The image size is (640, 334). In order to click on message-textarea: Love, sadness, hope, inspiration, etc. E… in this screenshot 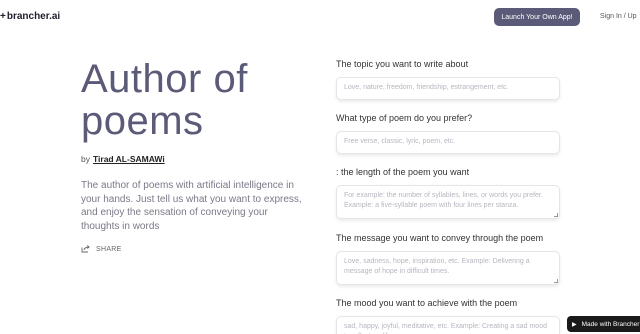, I will do `click(448, 268)`.